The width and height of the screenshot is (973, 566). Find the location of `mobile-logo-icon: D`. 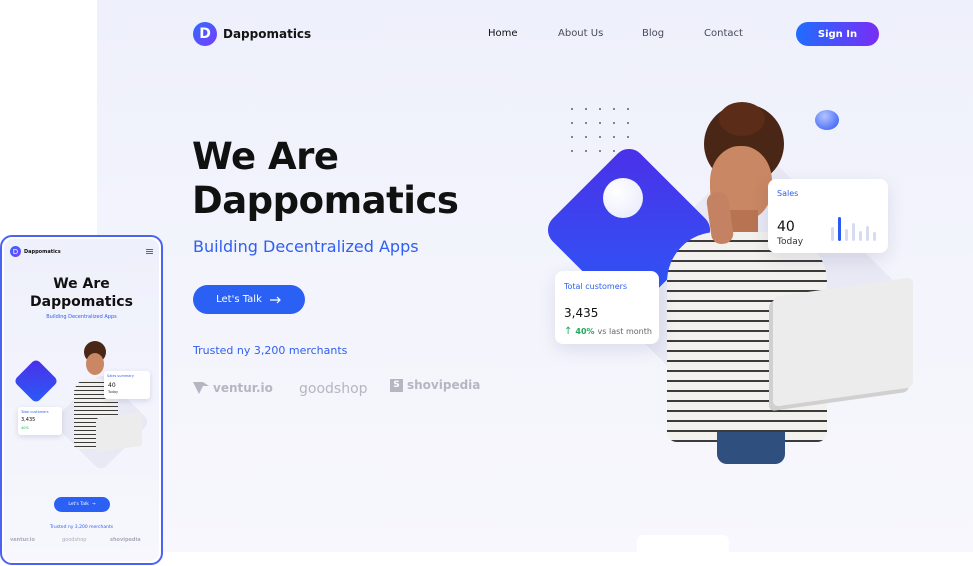

mobile-logo-icon: D is located at coordinates (15, 251).